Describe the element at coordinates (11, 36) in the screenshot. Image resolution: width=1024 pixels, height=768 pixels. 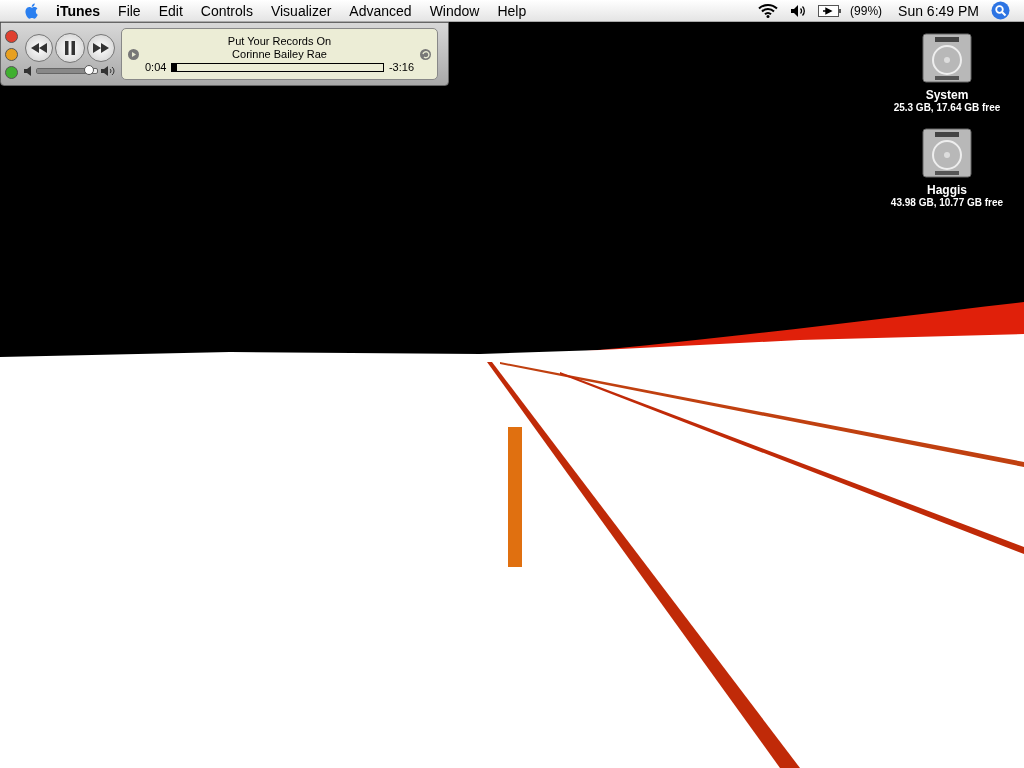
I see `close-button` at that location.